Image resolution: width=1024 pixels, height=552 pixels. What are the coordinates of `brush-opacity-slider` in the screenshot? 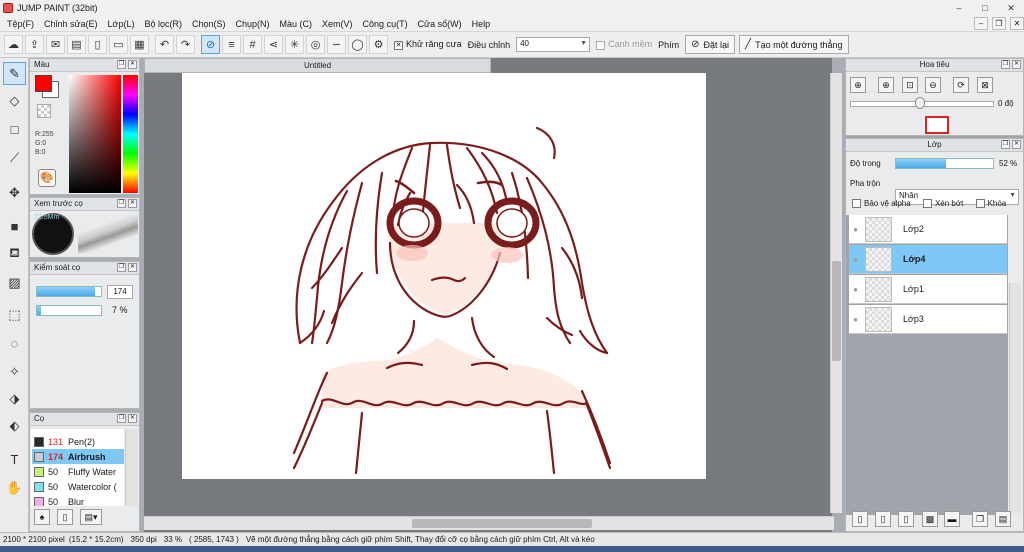 It's located at (69, 310).